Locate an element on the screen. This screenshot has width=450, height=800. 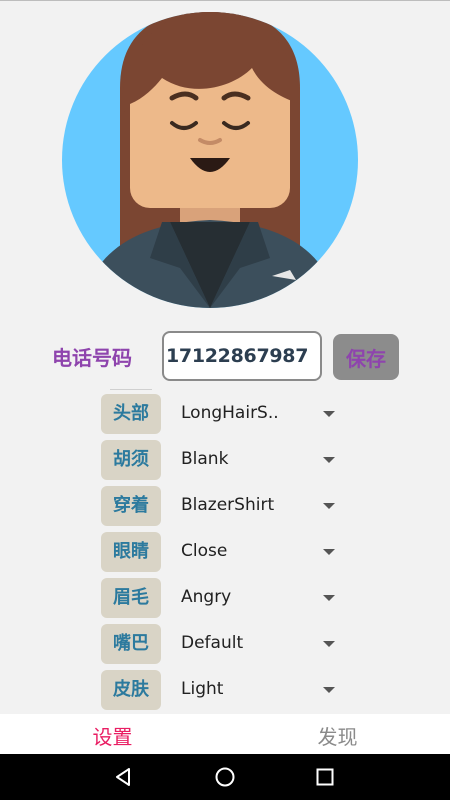
home-icon is located at coordinates (225, 777).